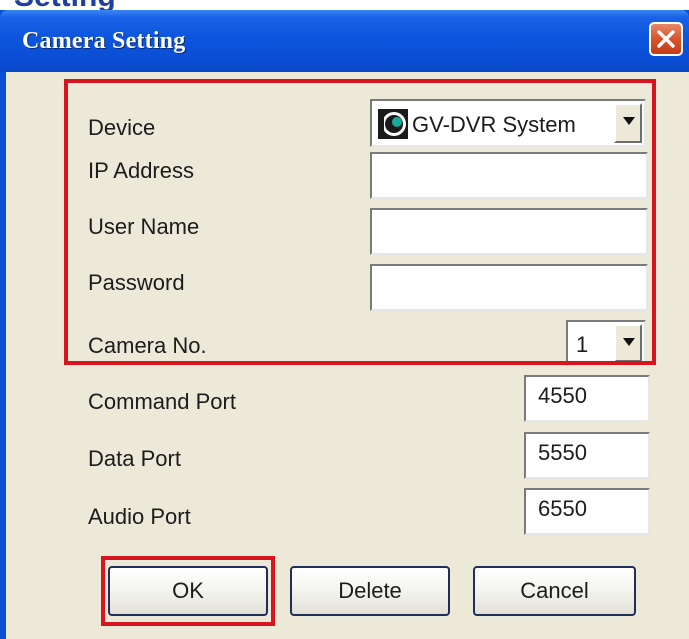 The width and height of the screenshot is (689, 639). What do you see at coordinates (370, 591) in the screenshot?
I see `delete-button: Delete` at bounding box center [370, 591].